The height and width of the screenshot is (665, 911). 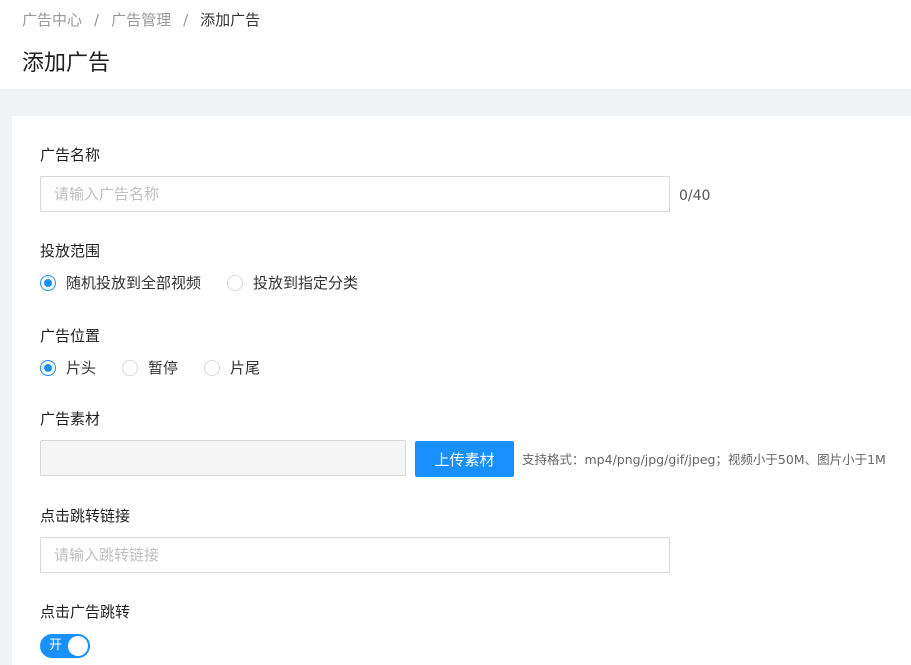 What do you see at coordinates (455, 44) in the screenshot?
I see `page-header: 广告中心 / 广告管理 / 添加广告 添加广告` at bounding box center [455, 44].